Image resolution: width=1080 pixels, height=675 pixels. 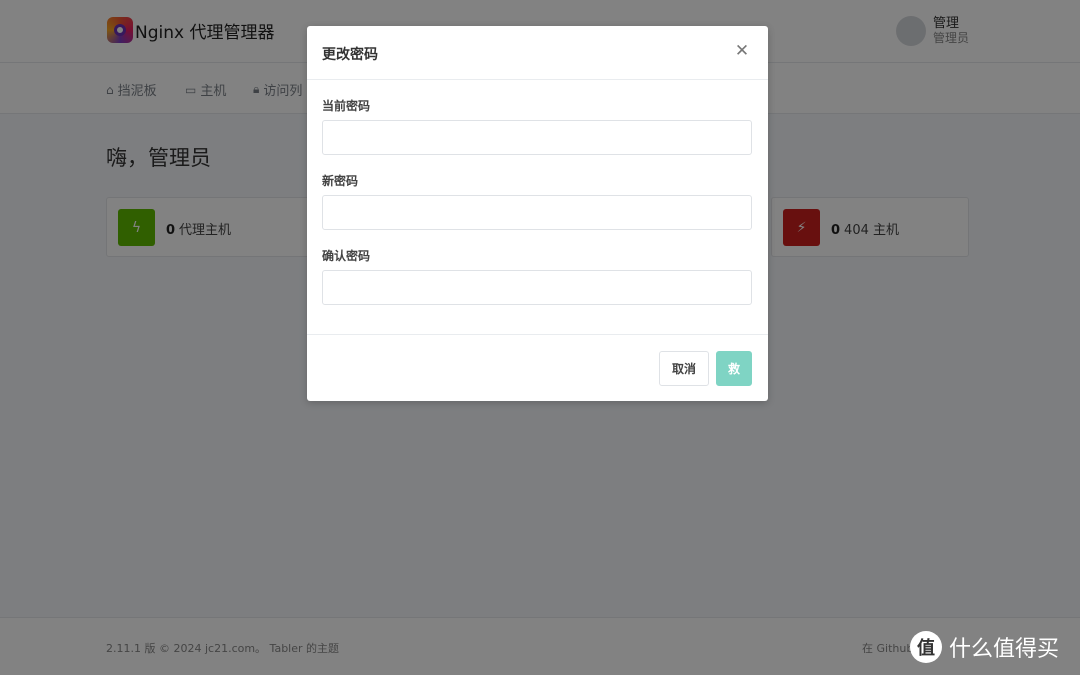 I want to click on save-button: 救, so click(x=734, y=368).